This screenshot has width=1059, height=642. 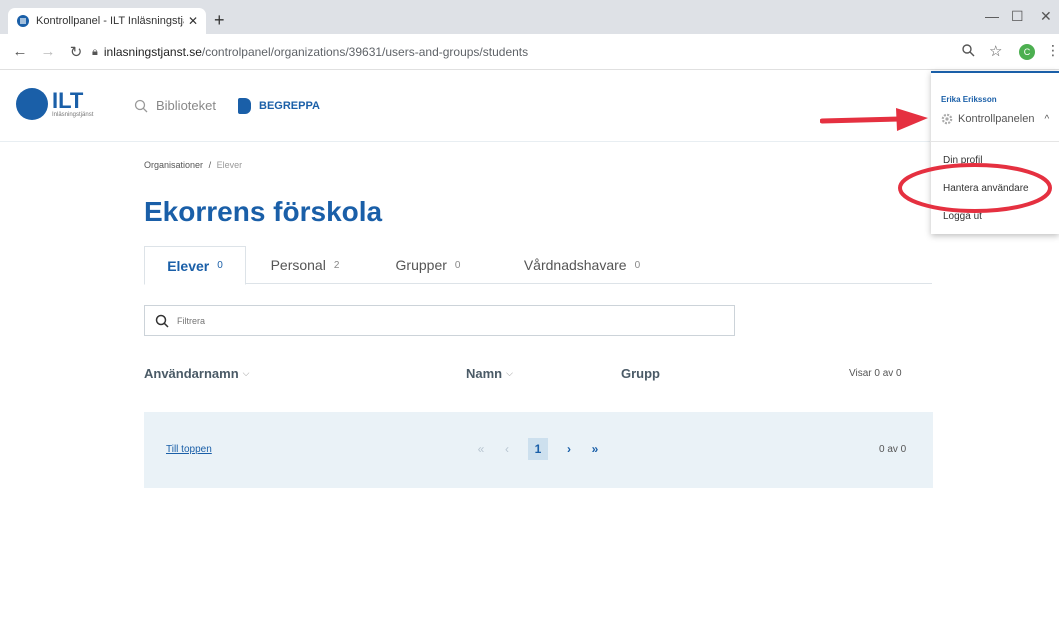 I want to click on breadcrumb-root: Organisationer, so click(x=173, y=165).